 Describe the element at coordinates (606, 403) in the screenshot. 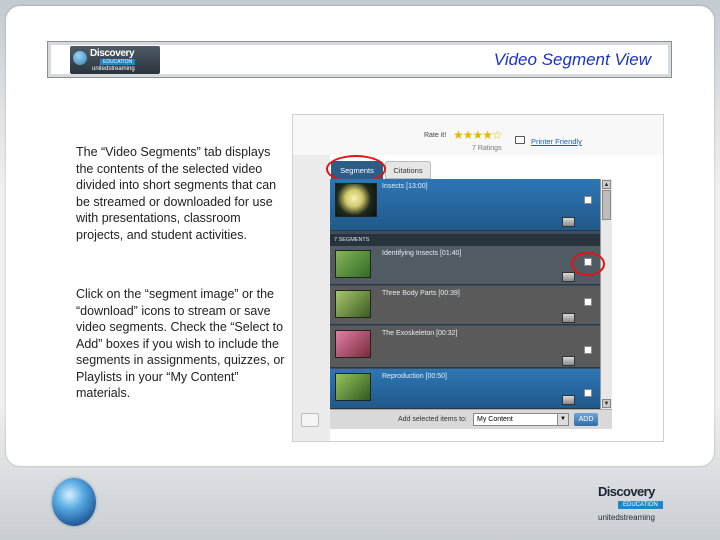

I see `scroll-down-icon: ▼` at that location.